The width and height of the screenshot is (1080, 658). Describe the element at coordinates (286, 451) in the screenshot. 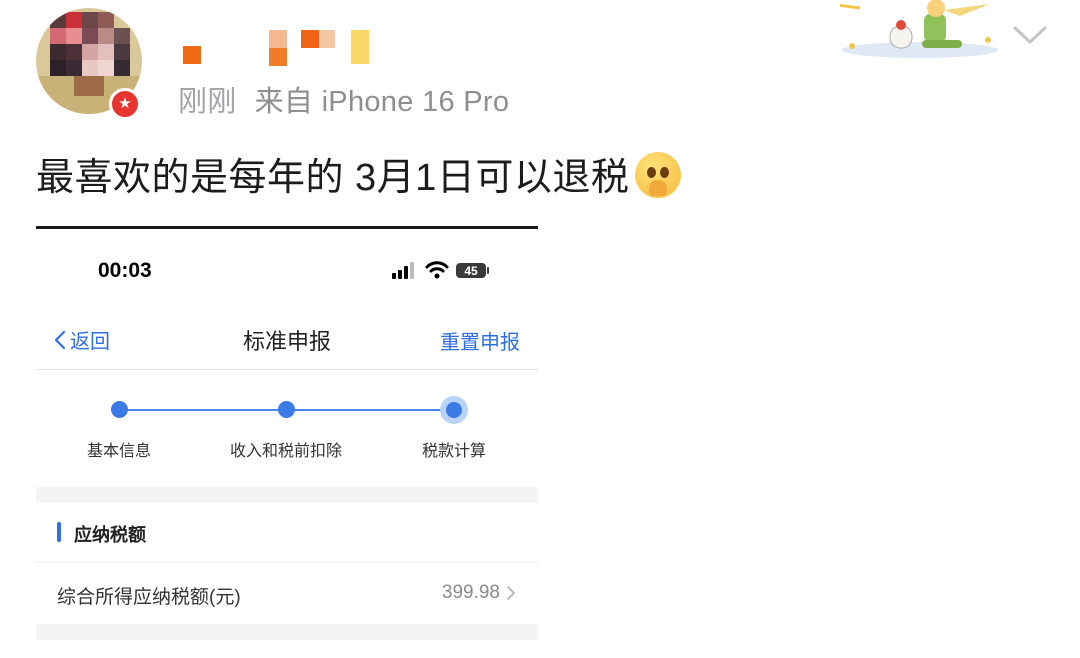

I see `step-label-2: 收入和税前扣除` at that location.